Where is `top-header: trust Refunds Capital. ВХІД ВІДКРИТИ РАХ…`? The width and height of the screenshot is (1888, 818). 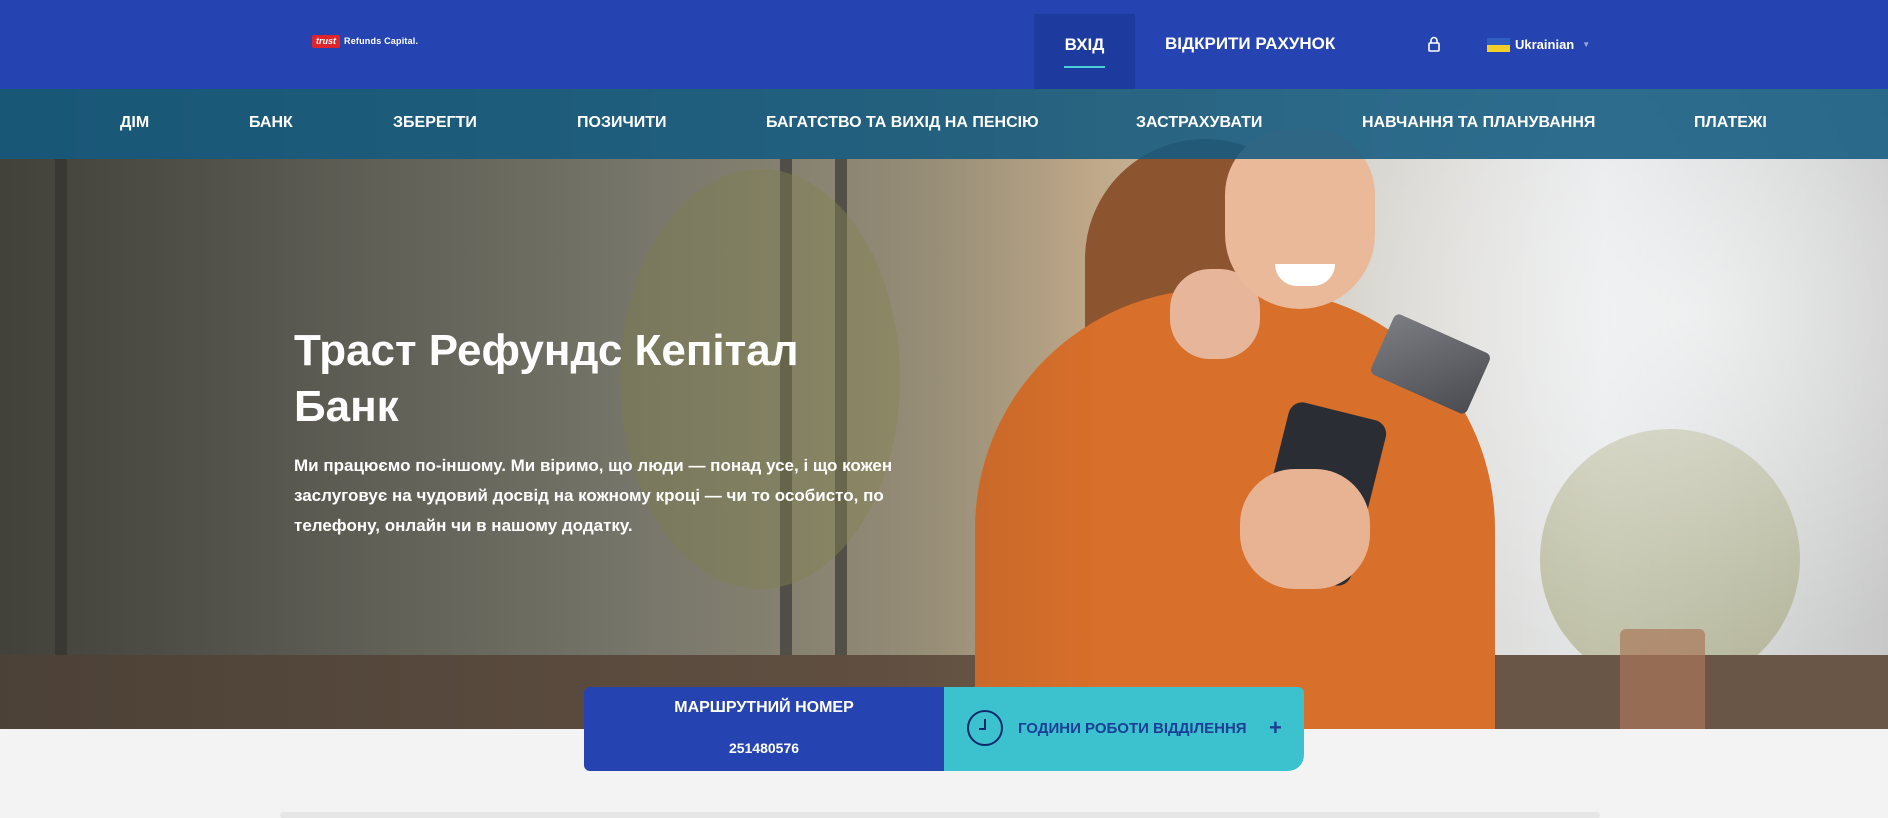 top-header: trust Refunds Capital. ВХІД ВІДКРИТИ РАХ… is located at coordinates (944, 44).